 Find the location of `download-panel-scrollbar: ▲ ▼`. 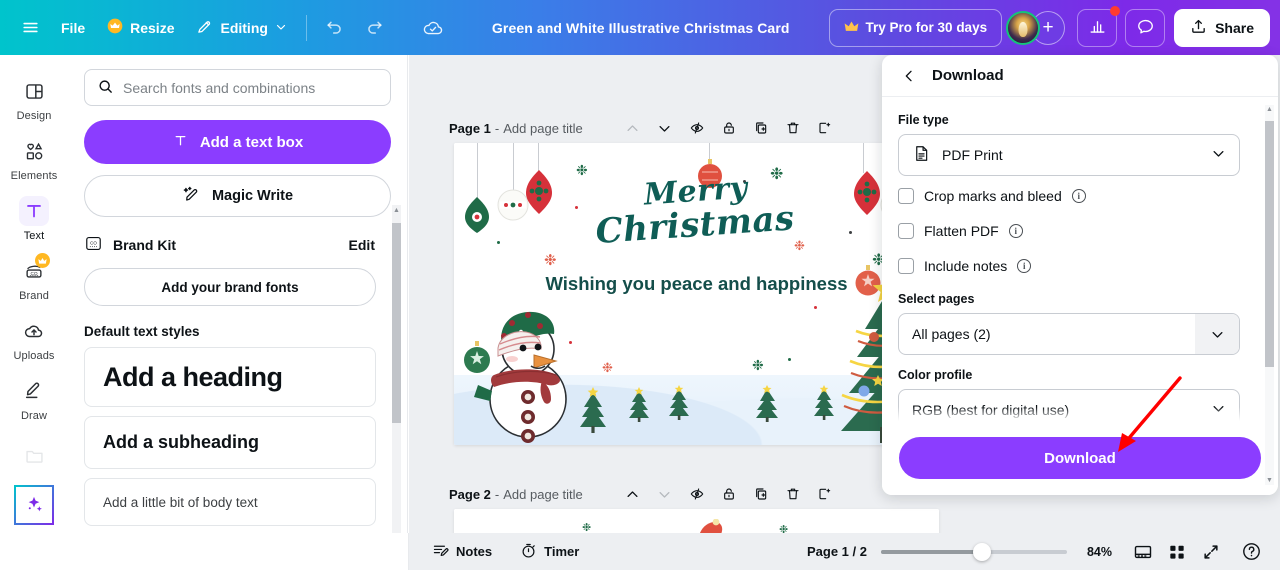

download-panel-scrollbar: ▲ ▼ is located at coordinates (1269, 295).